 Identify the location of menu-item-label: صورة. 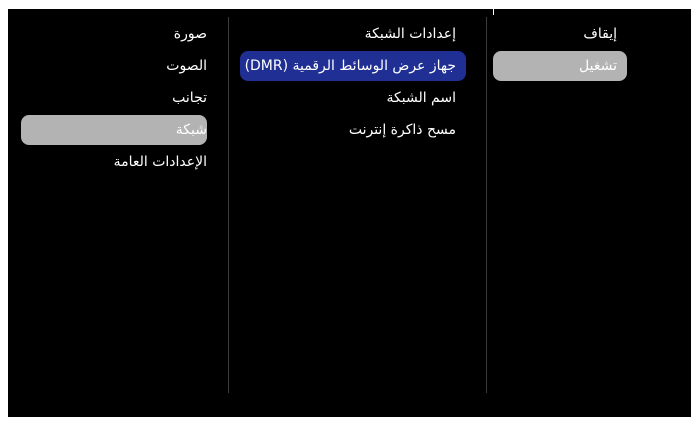
(190, 34).